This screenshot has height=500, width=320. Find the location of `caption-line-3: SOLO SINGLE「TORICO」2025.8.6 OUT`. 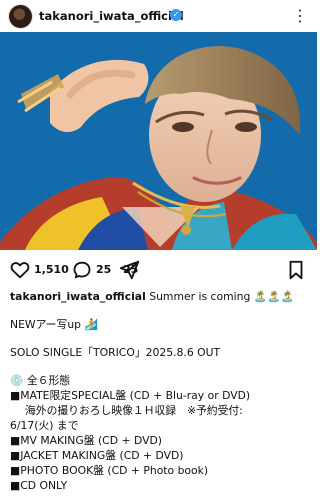

caption-line-3: SOLO SINGLE「TORICO」2025.8.6 OUT is located at coordinates (115, 352).